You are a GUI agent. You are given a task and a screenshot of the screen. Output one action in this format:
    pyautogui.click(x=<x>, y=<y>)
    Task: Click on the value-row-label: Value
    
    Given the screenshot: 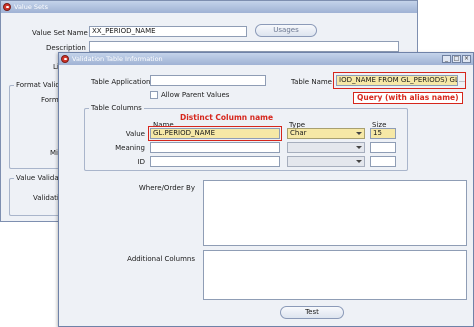 What is the action you would take?
    pyautogui.click(x=135, y=134)
    